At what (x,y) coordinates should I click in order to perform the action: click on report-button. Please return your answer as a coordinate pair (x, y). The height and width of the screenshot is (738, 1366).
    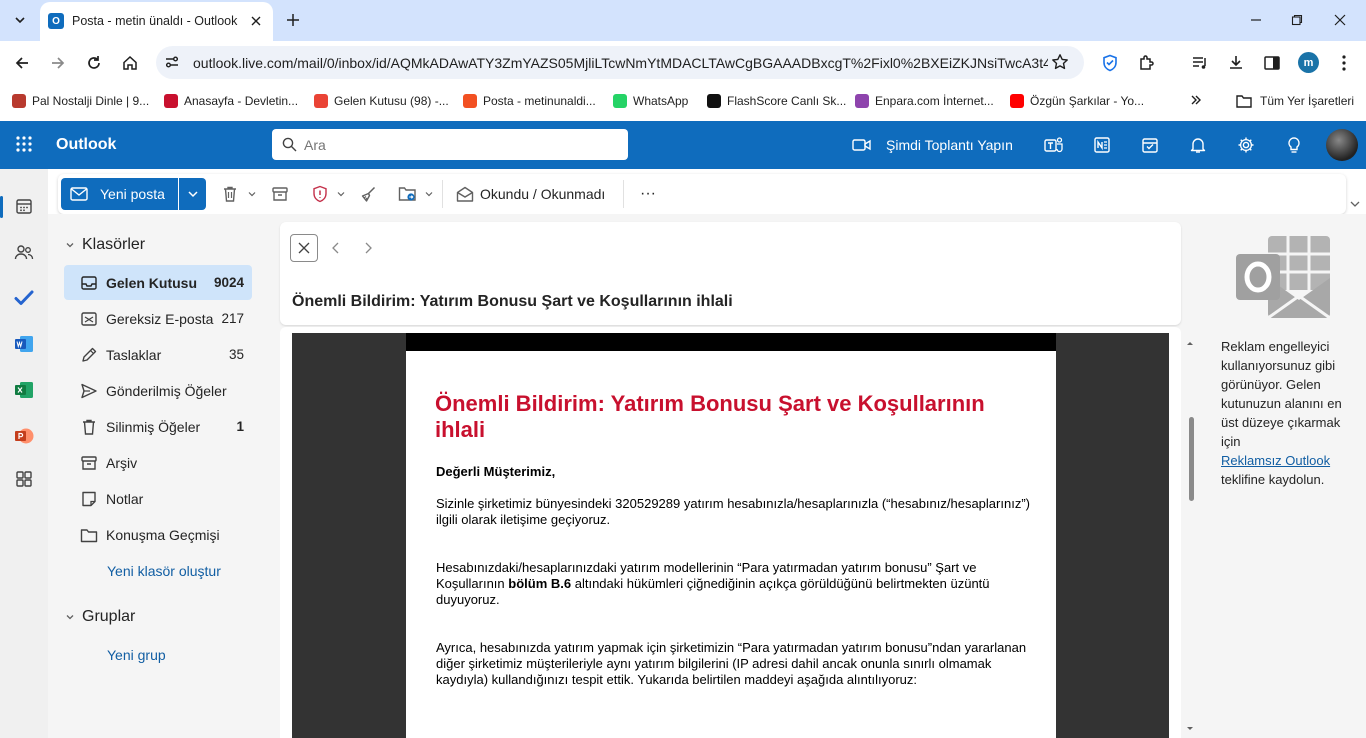
    Looking at the image, I should click on (320, 194).